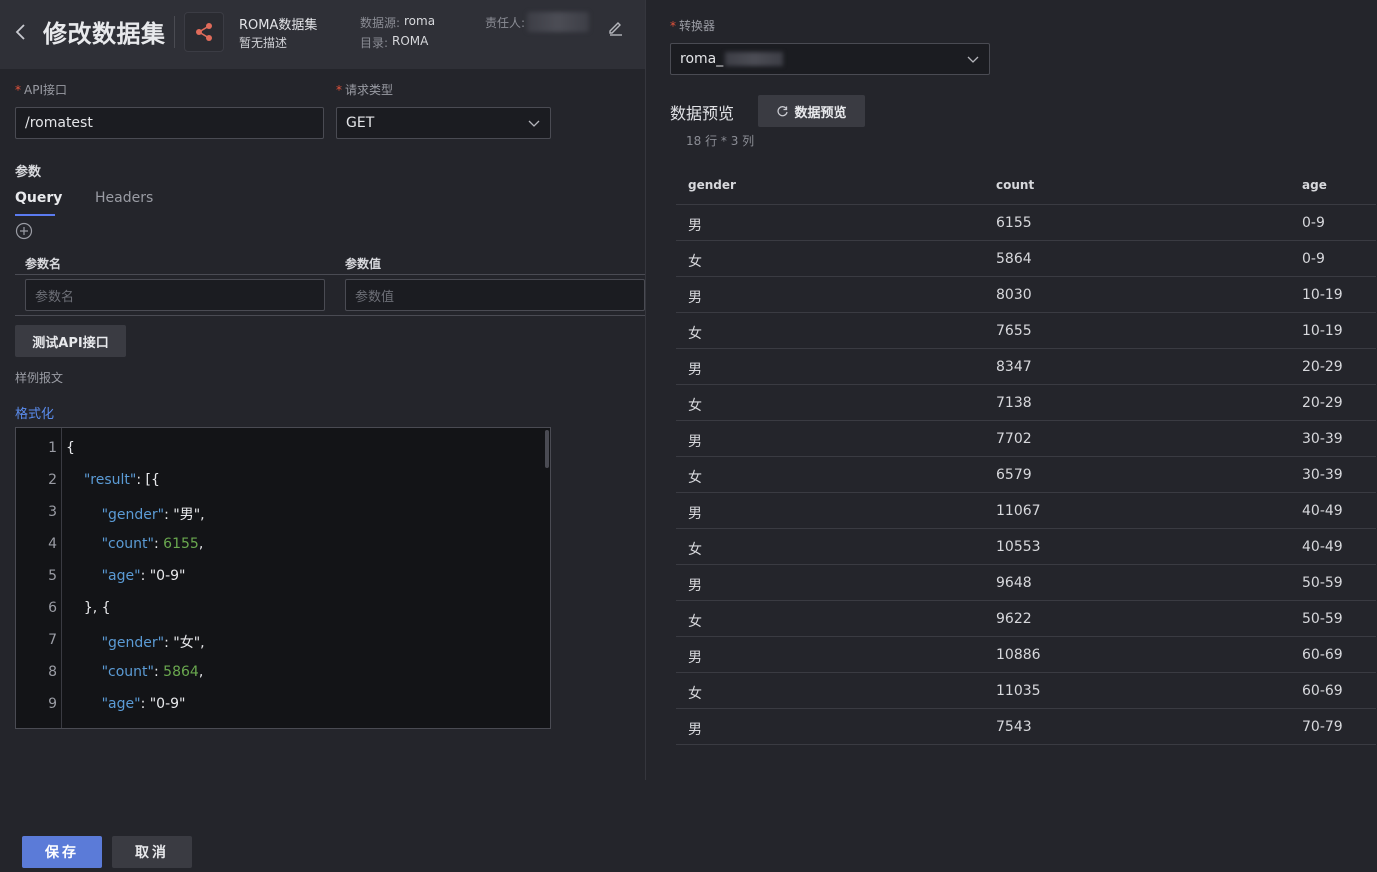  Describe the element at coordinates (534, 123) in the screenshot. I see `chevron-down-icon` at that location.